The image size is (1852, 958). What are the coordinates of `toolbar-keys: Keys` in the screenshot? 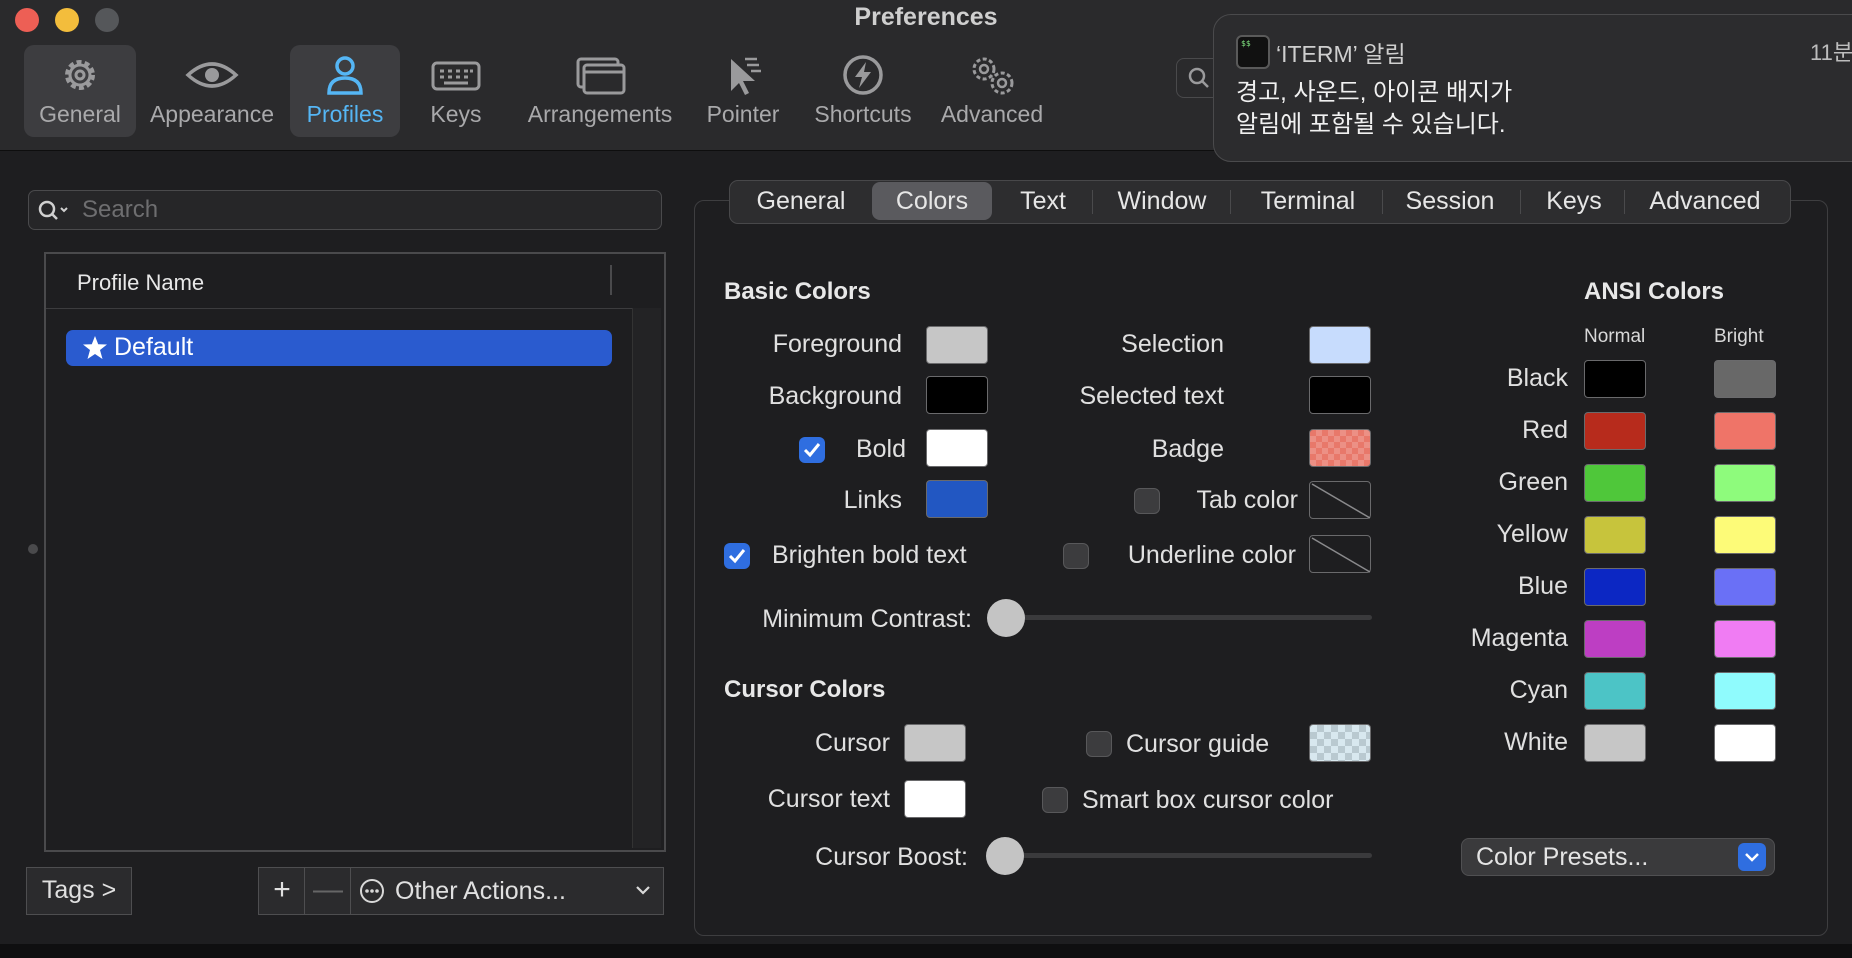 It's located at (456, 91).